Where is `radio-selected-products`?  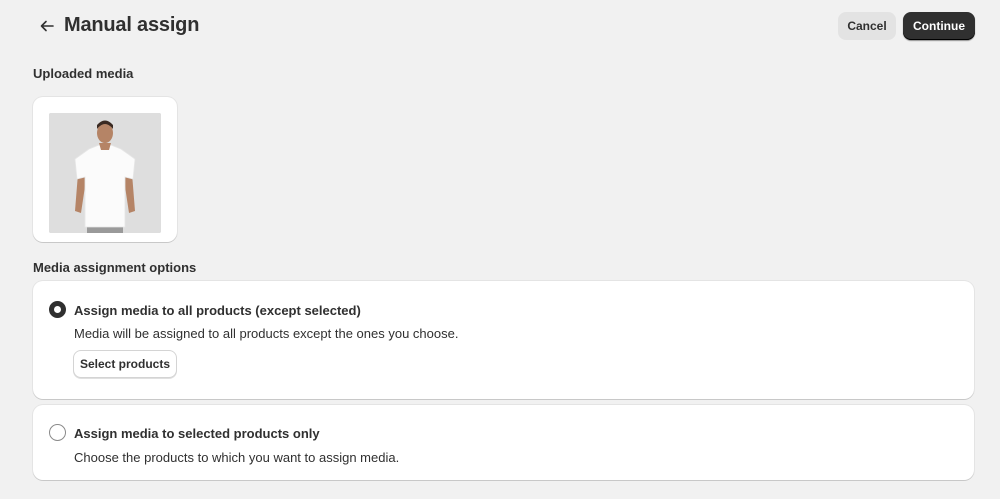 radio-selected-products is located at coordinates (57, 432).